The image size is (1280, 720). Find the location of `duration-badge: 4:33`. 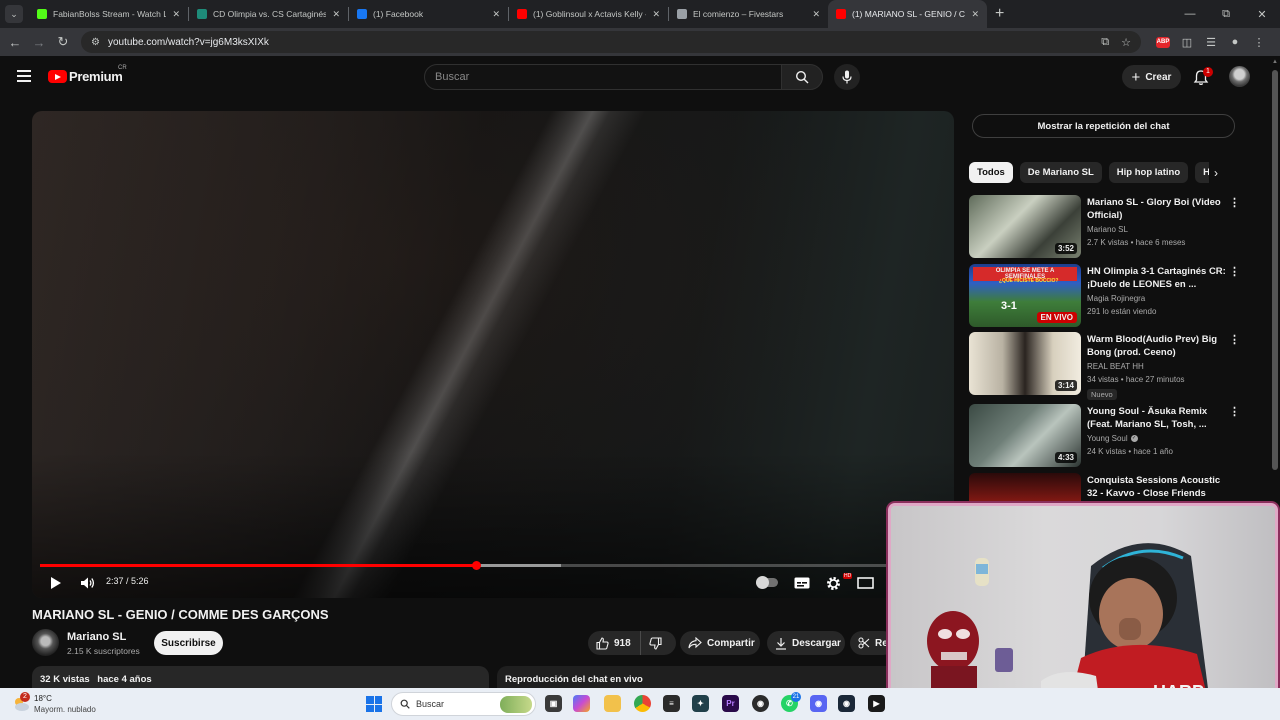

duration-badge: 4:33 is located at coordinates (1065, 457).